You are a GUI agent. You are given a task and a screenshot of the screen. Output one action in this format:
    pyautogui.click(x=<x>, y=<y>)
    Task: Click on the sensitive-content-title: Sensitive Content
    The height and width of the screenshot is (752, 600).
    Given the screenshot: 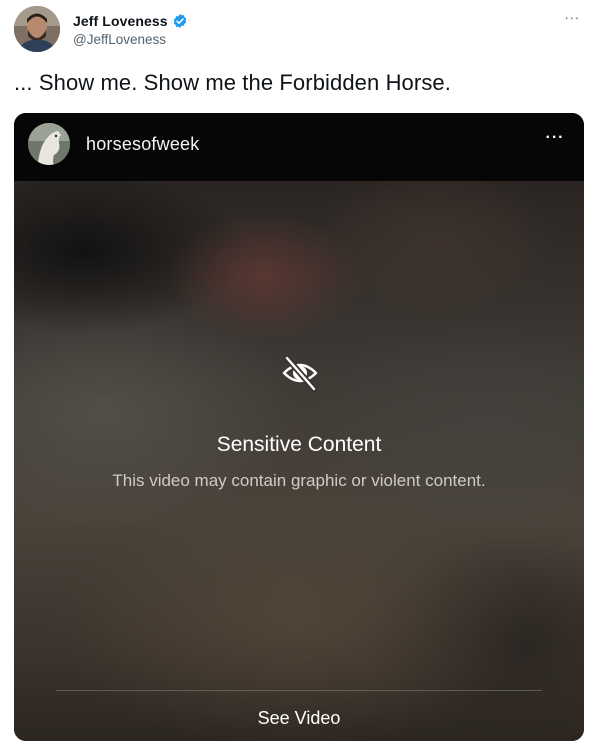 What is the action you would take?
    pyautogui.click(x=299, y=444)
    